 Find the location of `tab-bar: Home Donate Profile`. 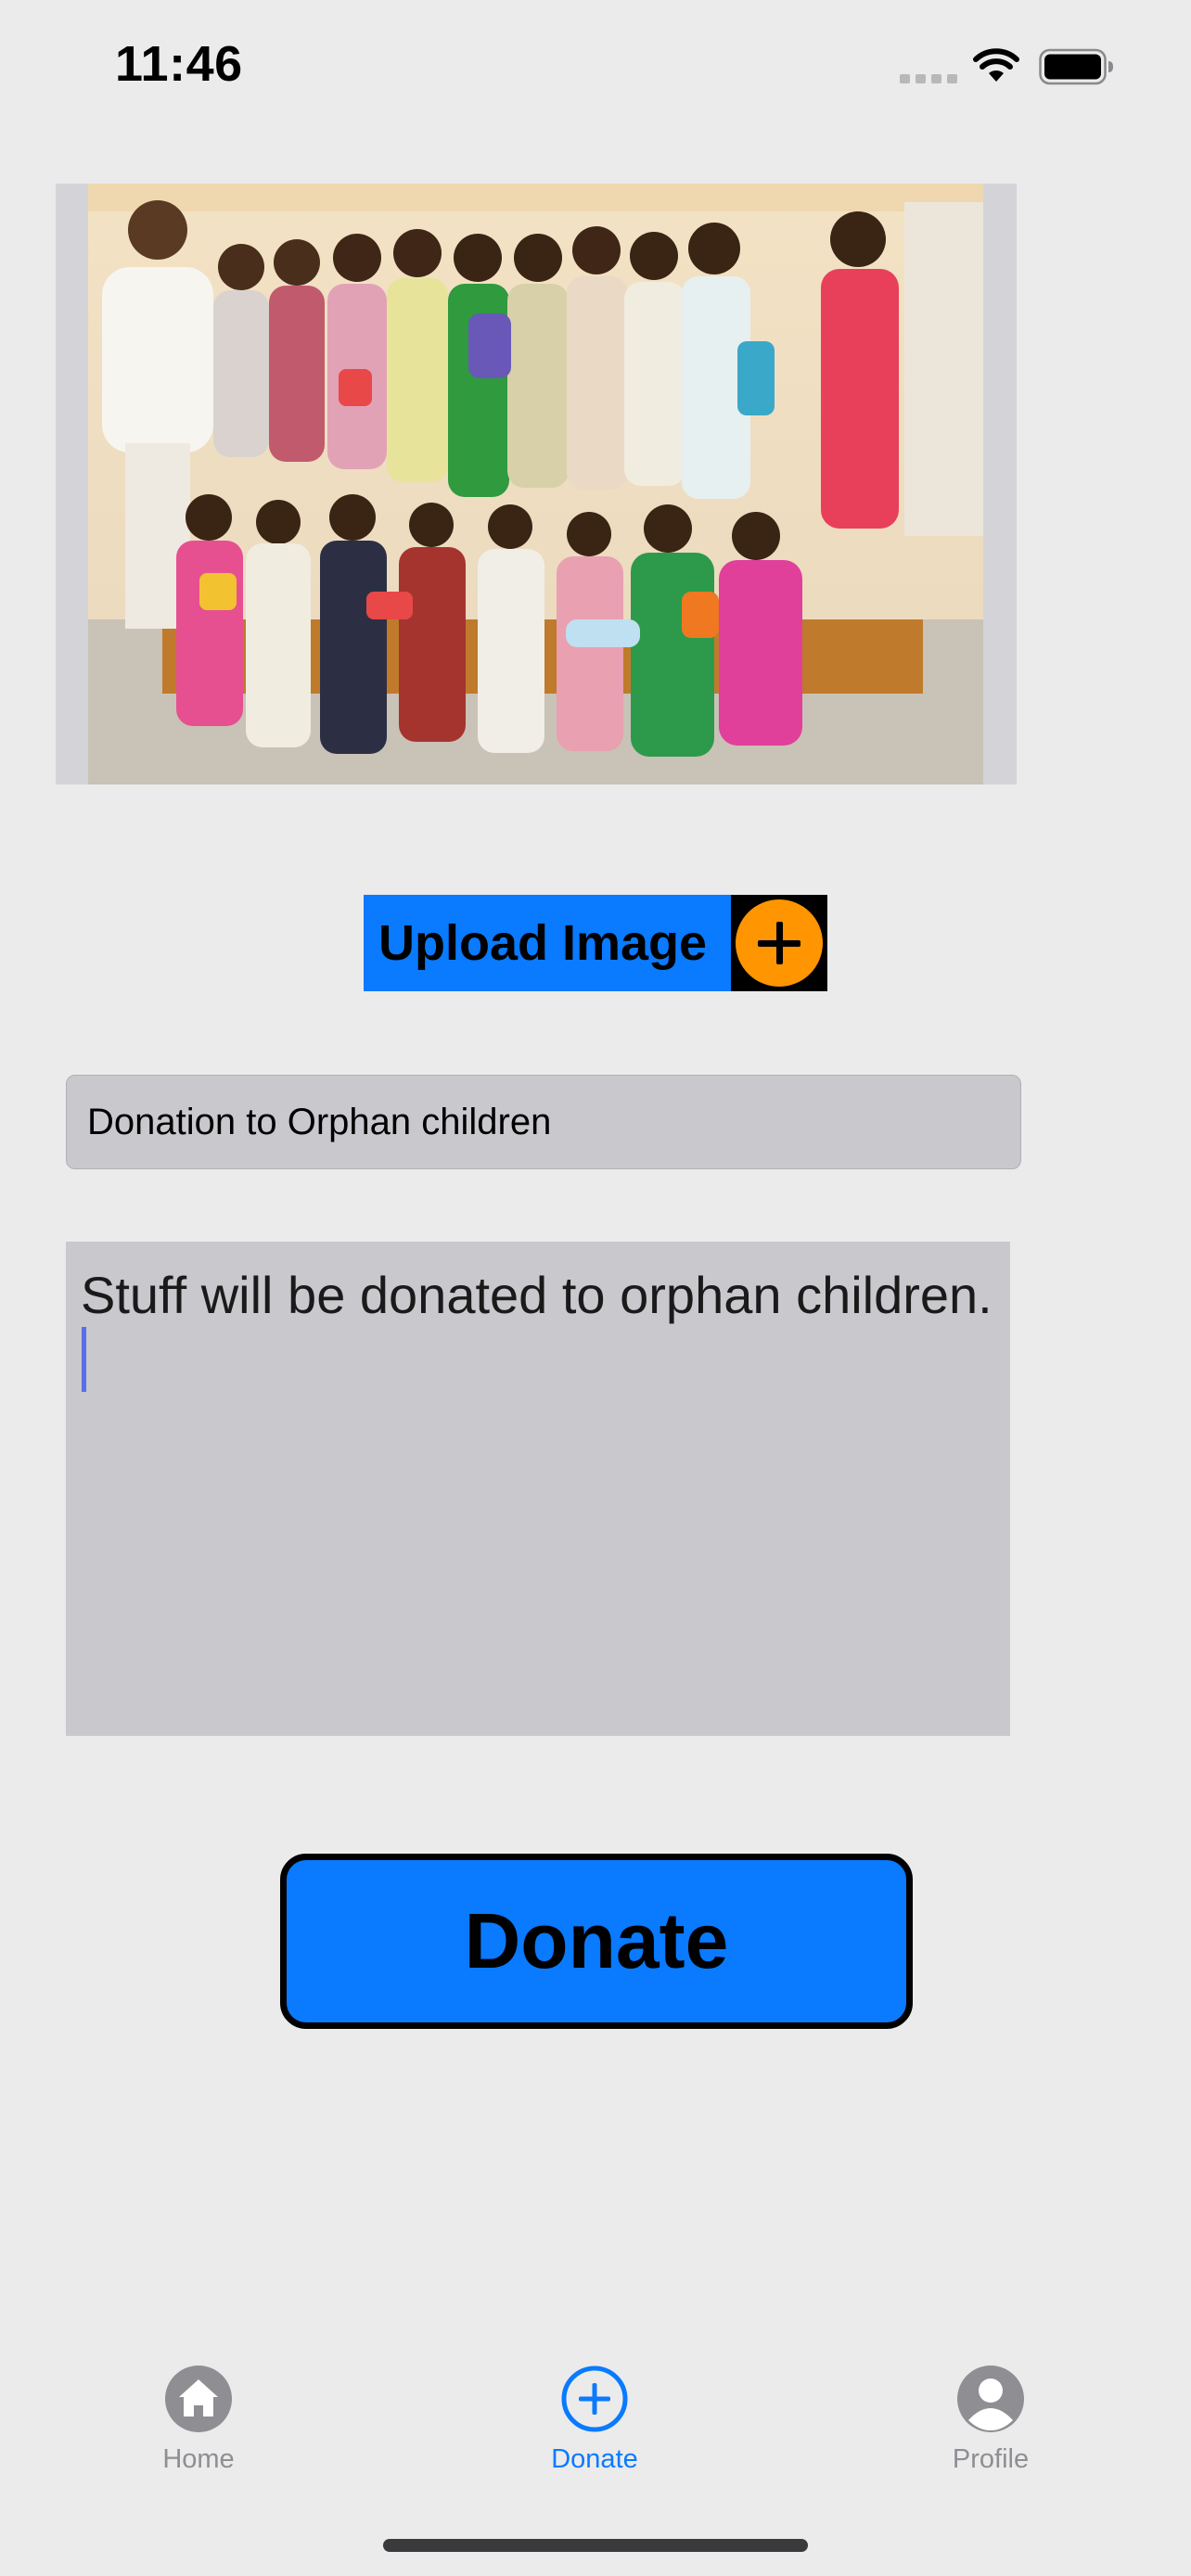

tab-bar: Home Donate Profile is located at coordinates (595, 2411).